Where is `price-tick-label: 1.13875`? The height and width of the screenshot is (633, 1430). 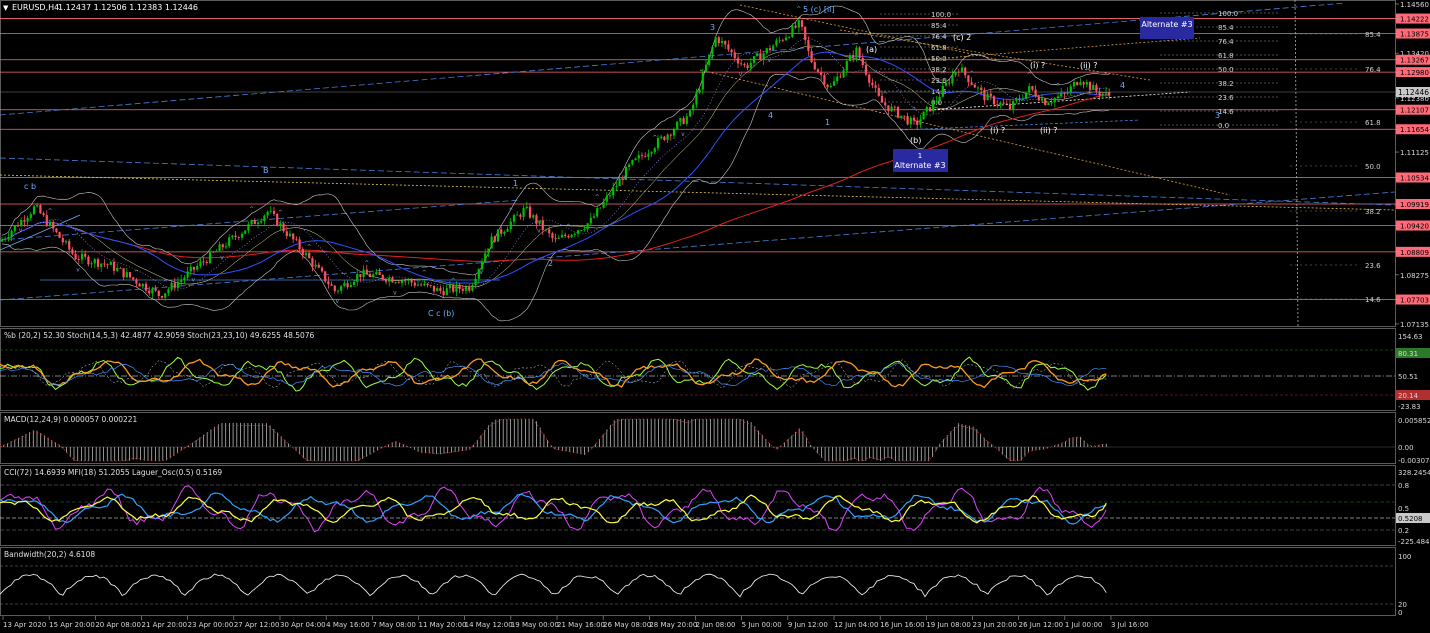 price-tick-label: 1.13875 is located at coordinates (1414, 35).